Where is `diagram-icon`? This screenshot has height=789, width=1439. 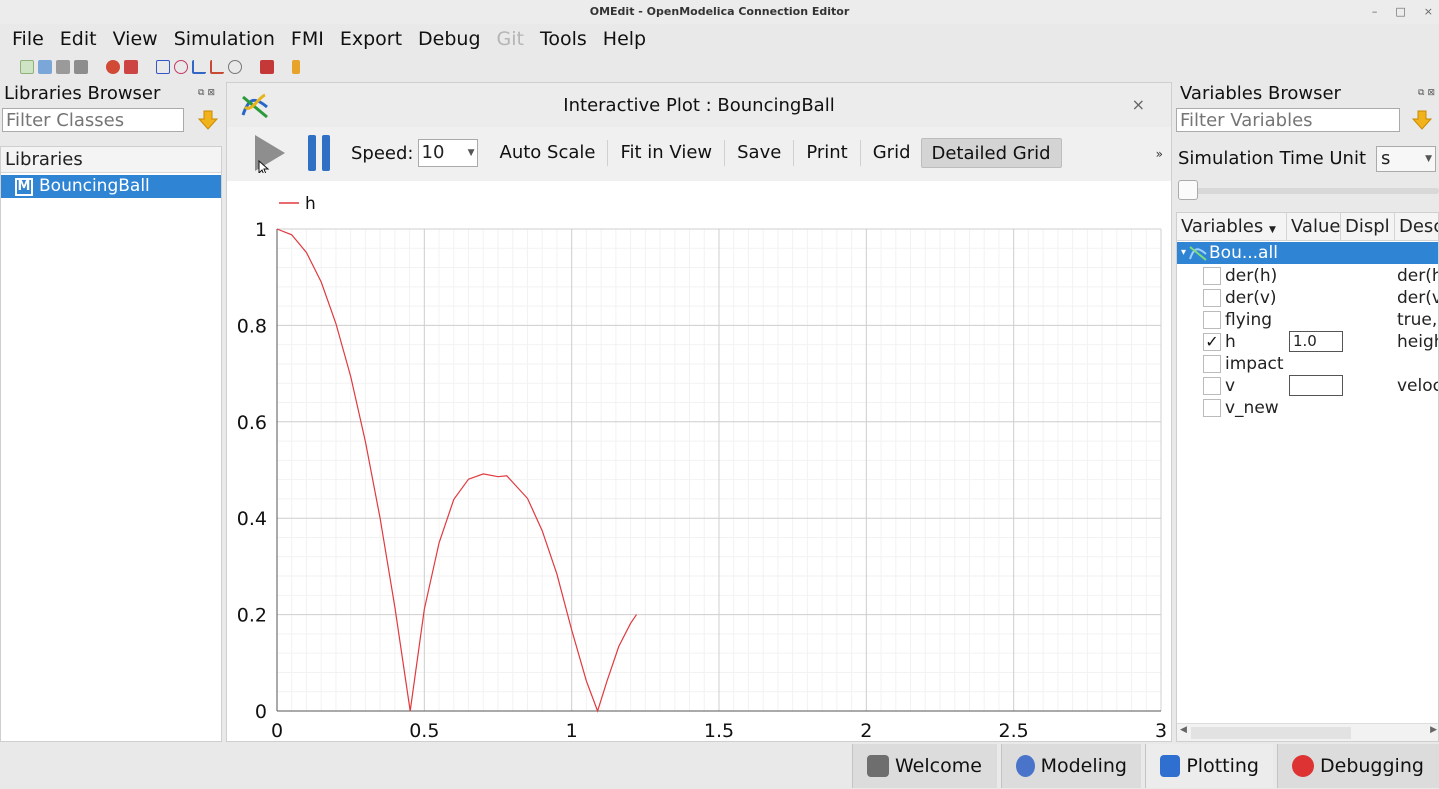 diagram-icon is located at coordinates (235, 67).